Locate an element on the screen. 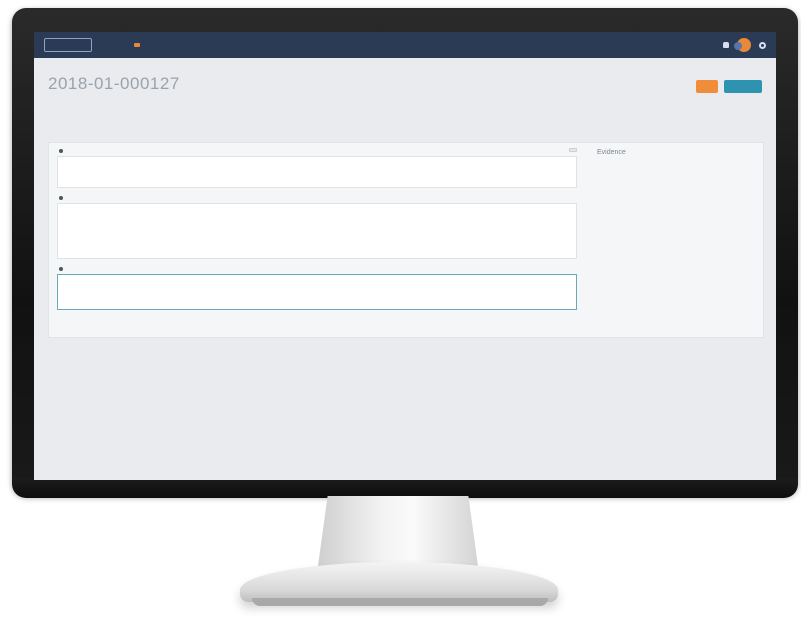 The image size is (801, 617). primary-action-button is located at coordinates (707, 86).